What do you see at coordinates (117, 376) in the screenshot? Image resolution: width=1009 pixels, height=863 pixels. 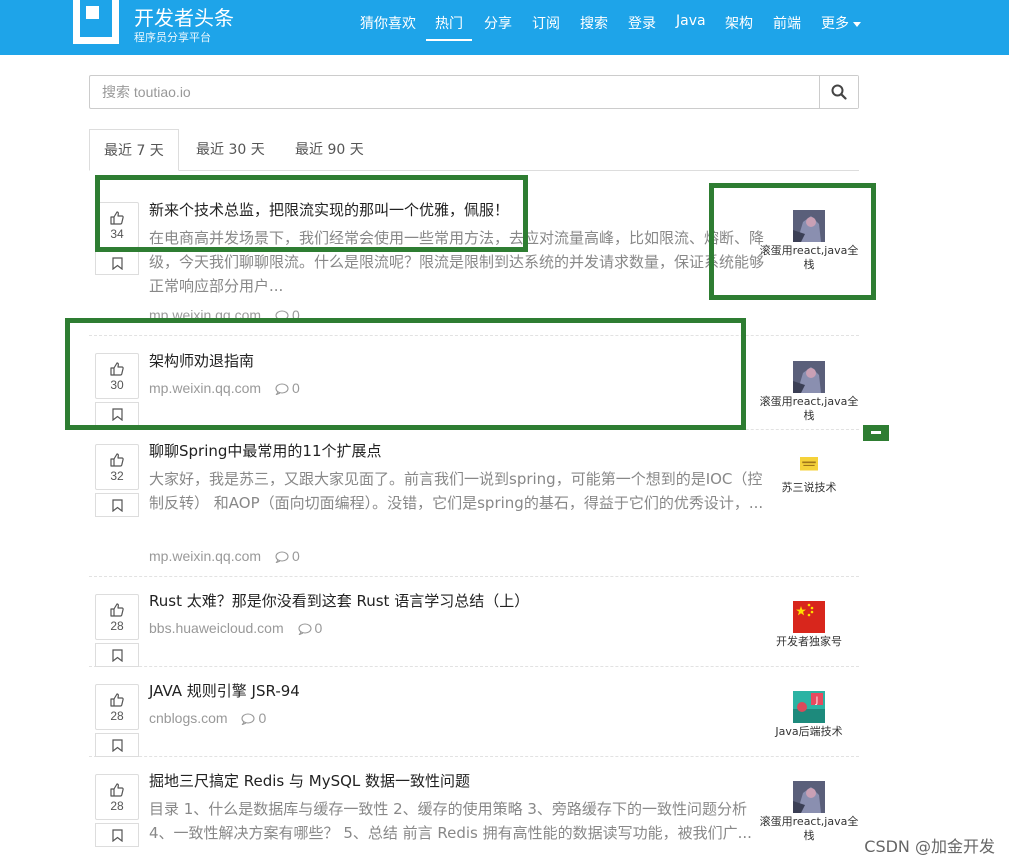 I see `upvote-button: 30` at bounding box center [117, 376].